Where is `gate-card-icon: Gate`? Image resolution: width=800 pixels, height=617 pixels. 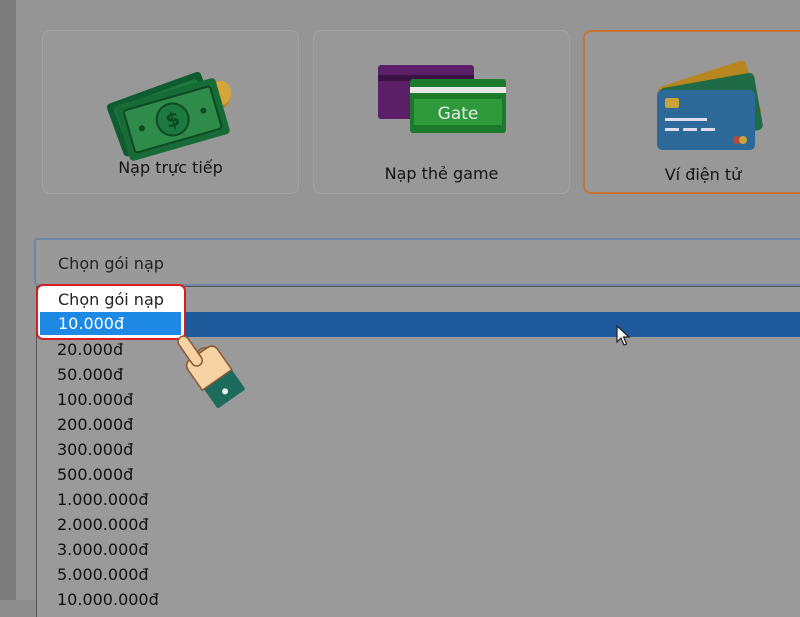
gate-card-icon: Gate is located at coordinates (442, 99).